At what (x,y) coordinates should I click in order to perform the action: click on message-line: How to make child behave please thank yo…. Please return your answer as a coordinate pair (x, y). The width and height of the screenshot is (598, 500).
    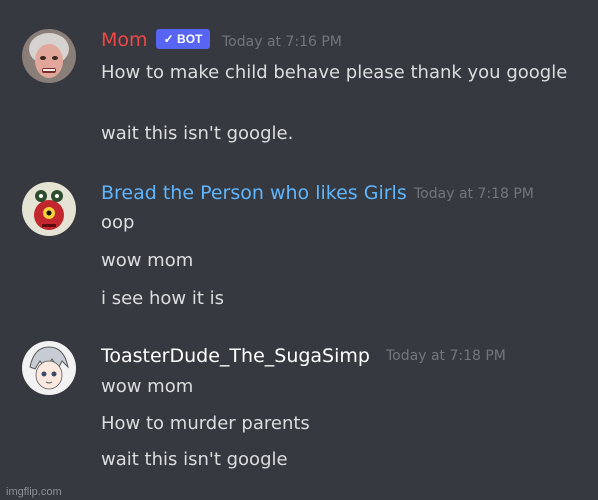
    Looking at the image, I should click on (334, 72).